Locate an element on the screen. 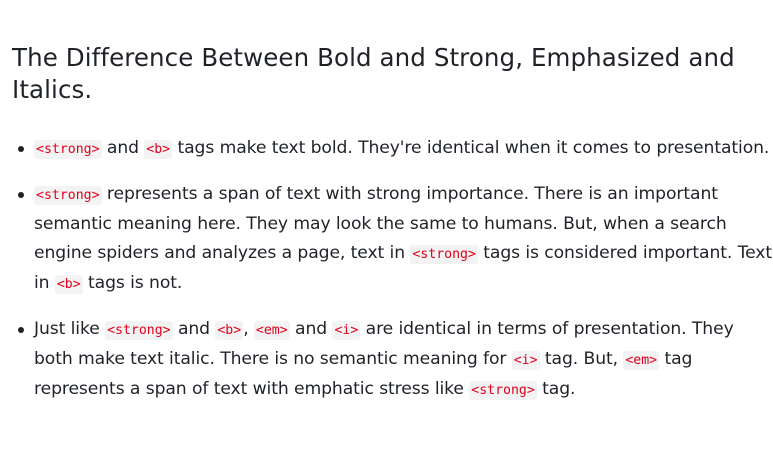  item-text: tag. is located at coordinates (556, 389).